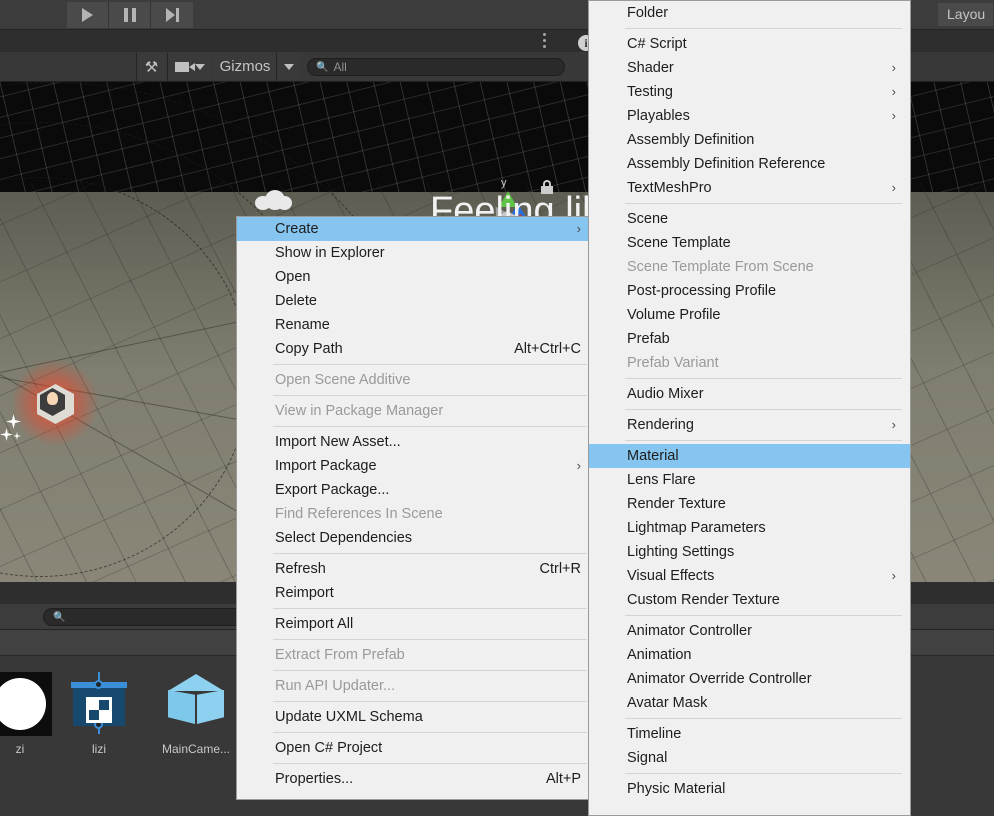 This screenshot has height=816, width=994. Describe the element at coordinates (681, 552) in the screenshot. I see `menu-item-label: Lighting Settings` at that location.